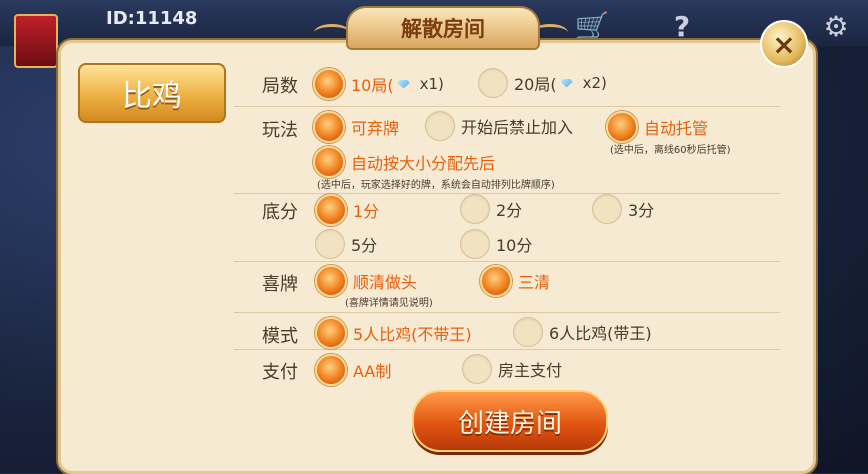 This screenshot has width=868, height=474. I want to click on play-option-trustee: 自动托管, so click(657, 127).